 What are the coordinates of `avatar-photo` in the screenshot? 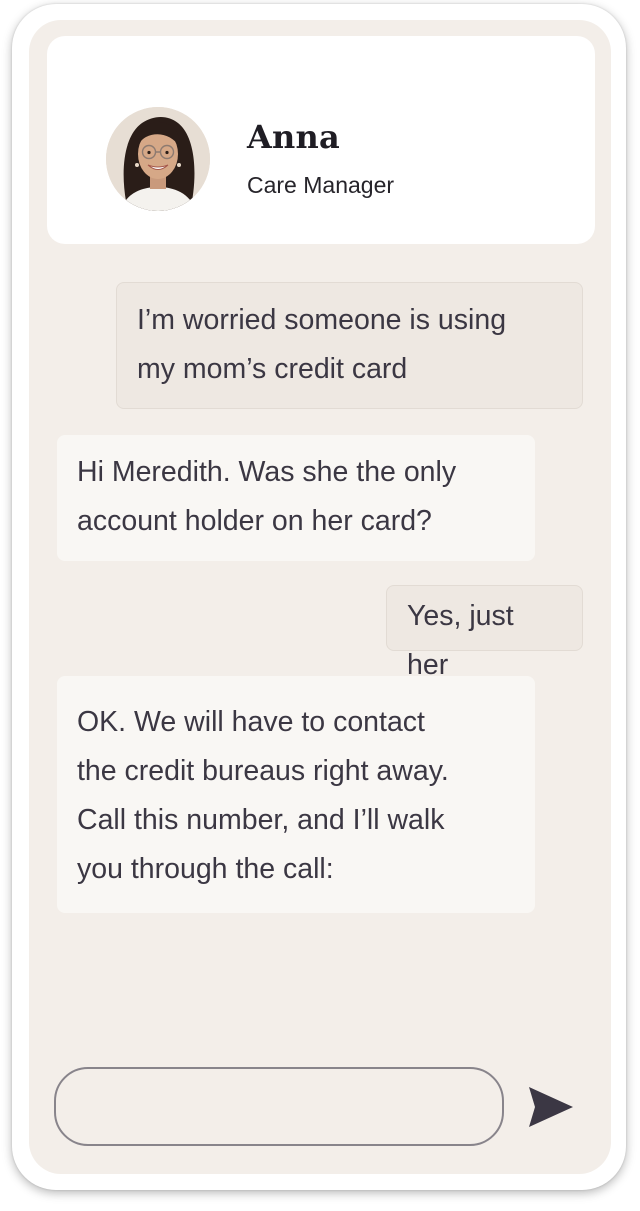 It's located at (158, 159).